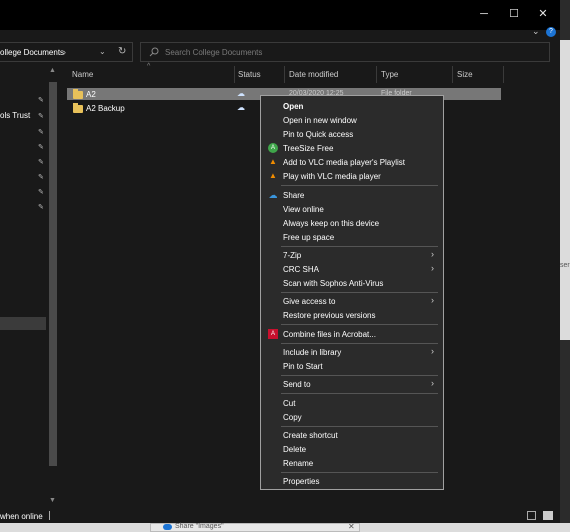  Describe the element at coordinates (303, 366) in the screenshot. I see `menu-item-pin-start: Pin to Start` at that location.